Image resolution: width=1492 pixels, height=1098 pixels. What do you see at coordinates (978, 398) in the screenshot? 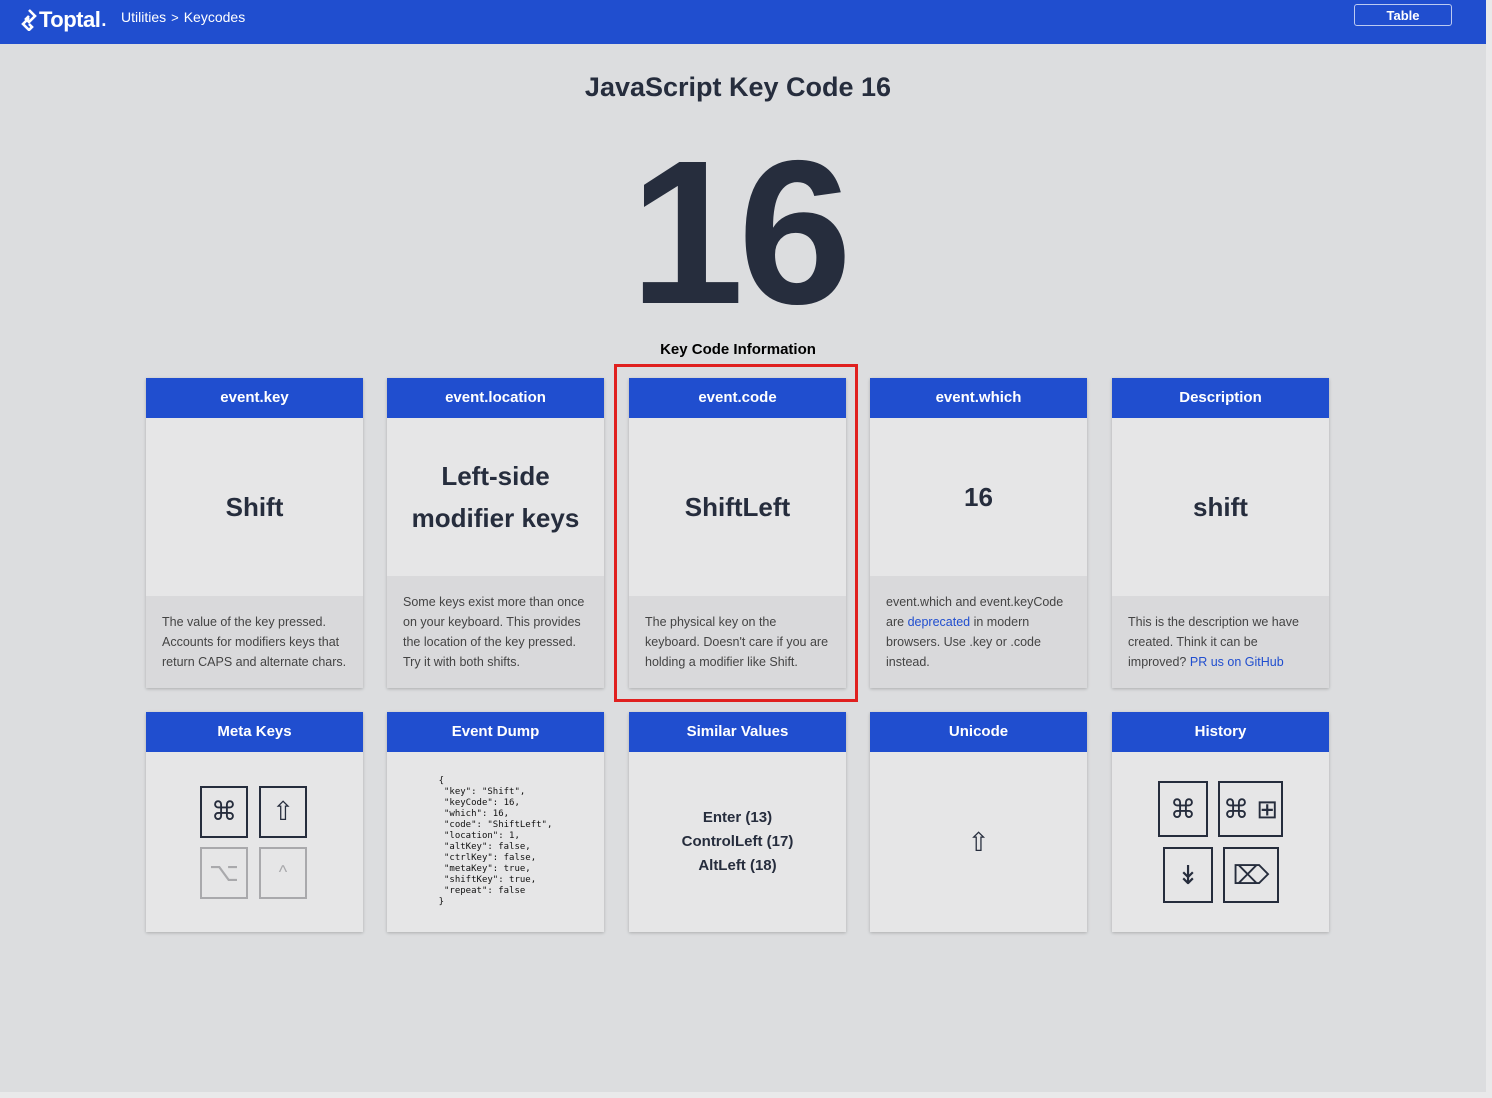
I see `card-header: event.which` at bounding box center [978, 398].